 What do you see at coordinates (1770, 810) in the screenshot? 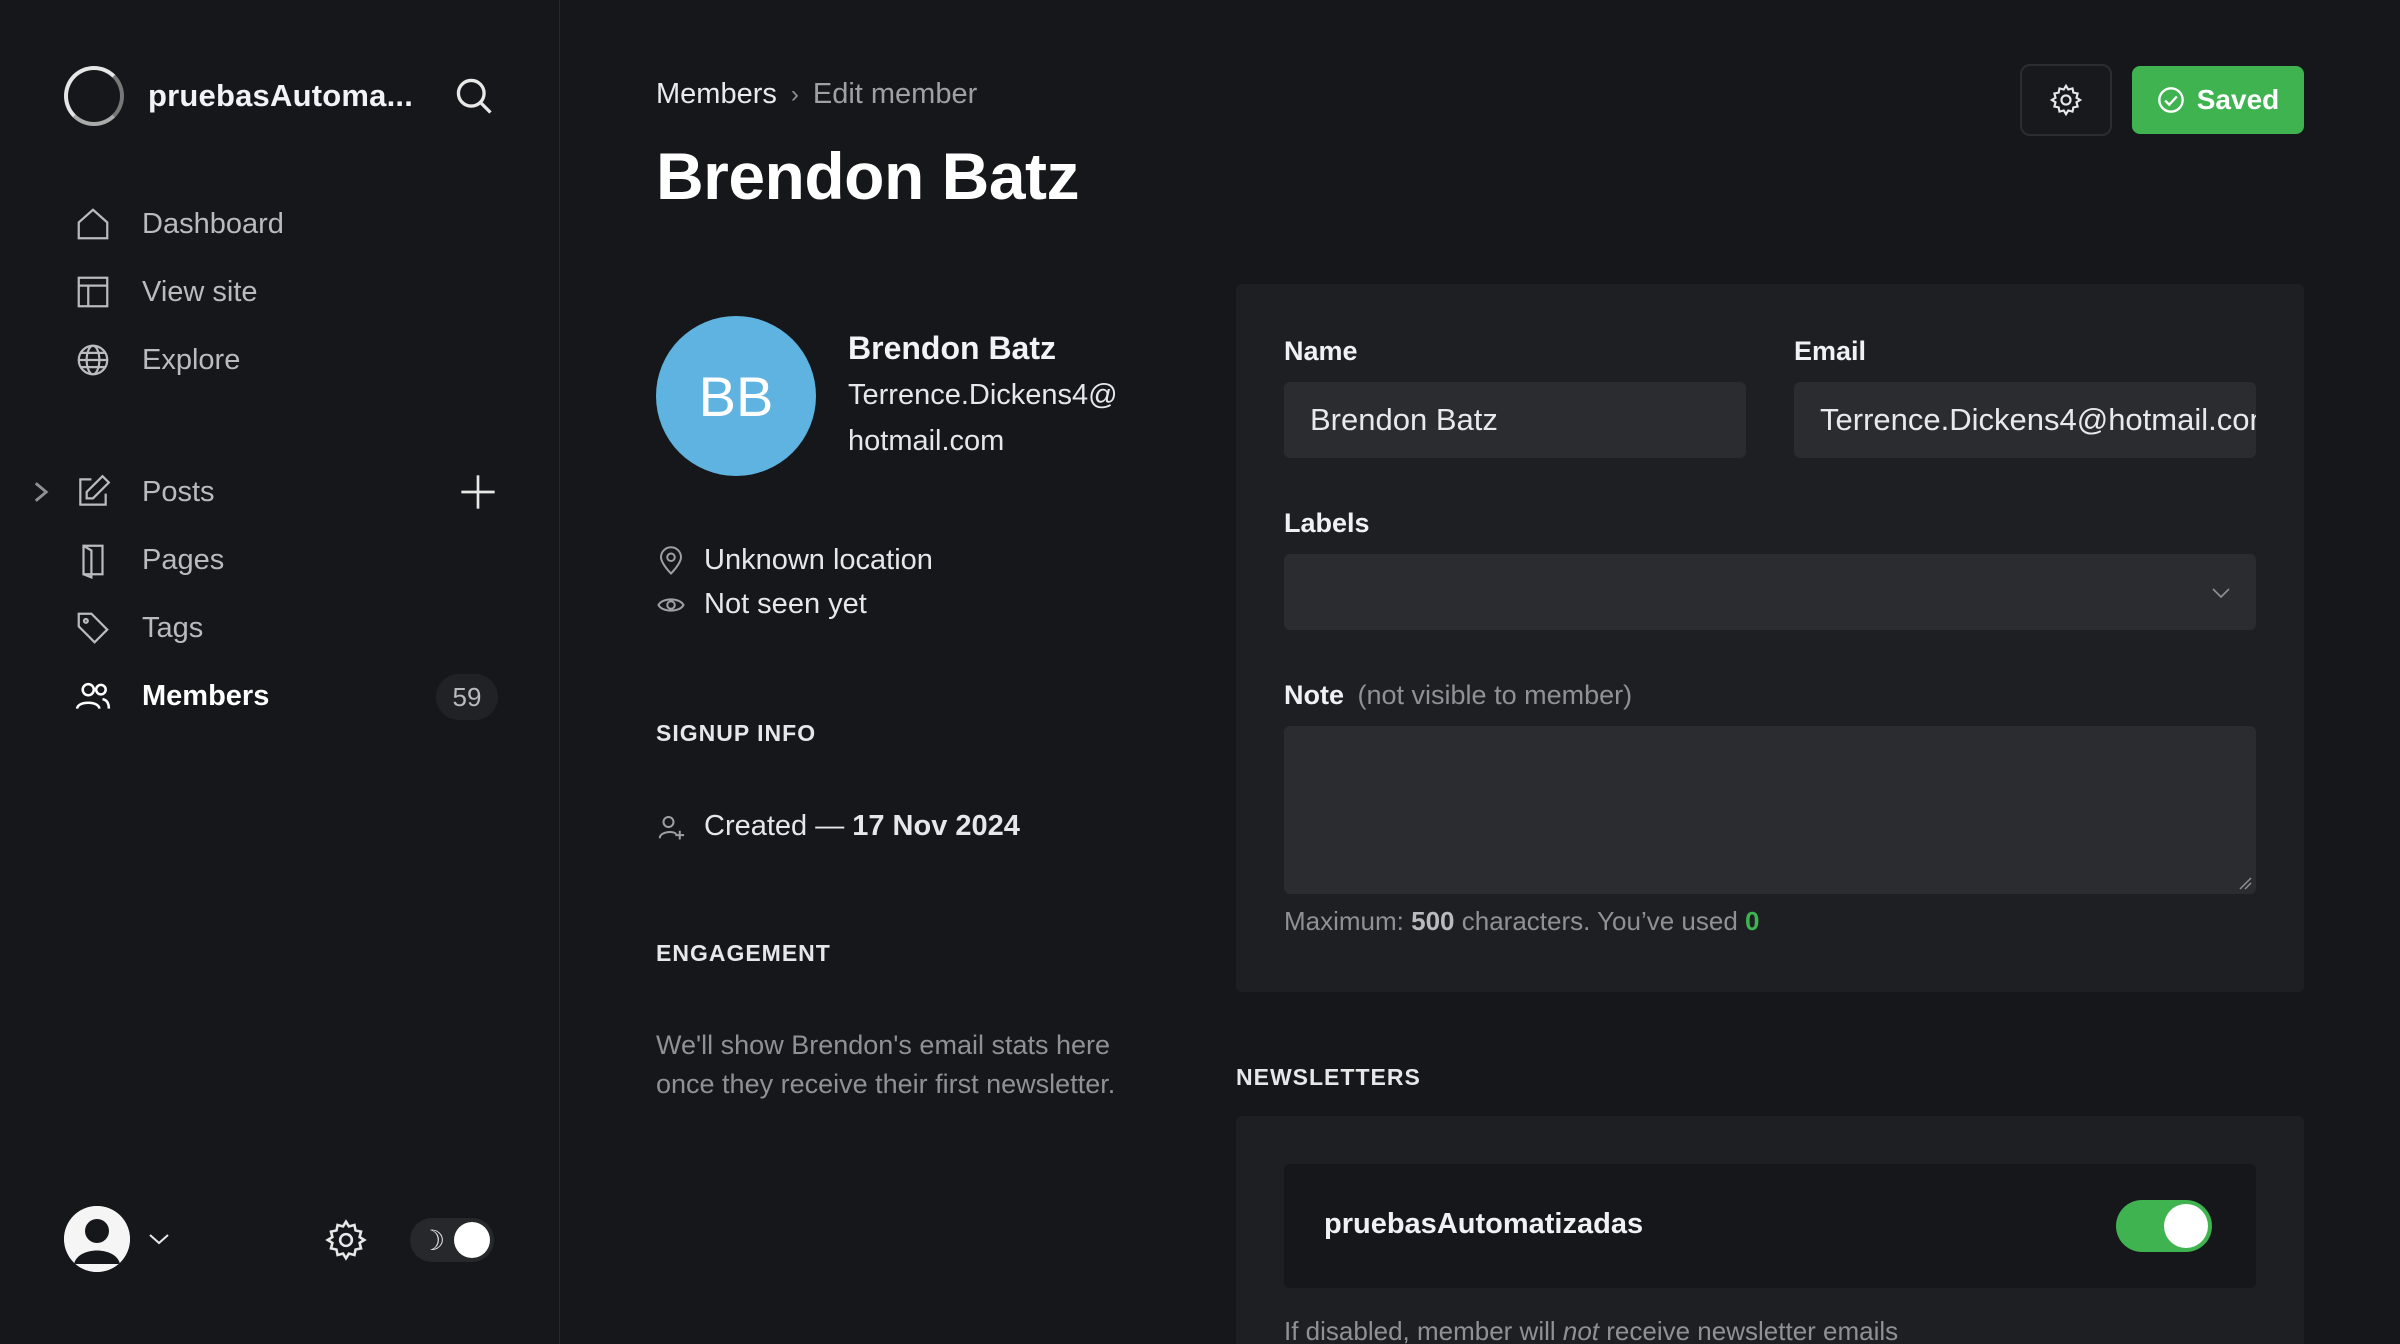
I see `note-textarea` at bounding box center [1770, 810].